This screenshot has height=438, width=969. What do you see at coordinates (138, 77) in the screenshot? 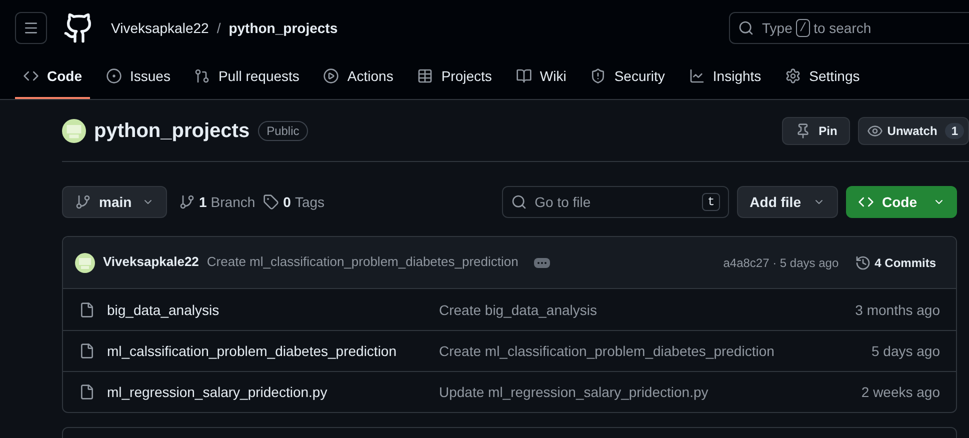
I see `nav-tab: Issues` at bounding box center [138, 77].